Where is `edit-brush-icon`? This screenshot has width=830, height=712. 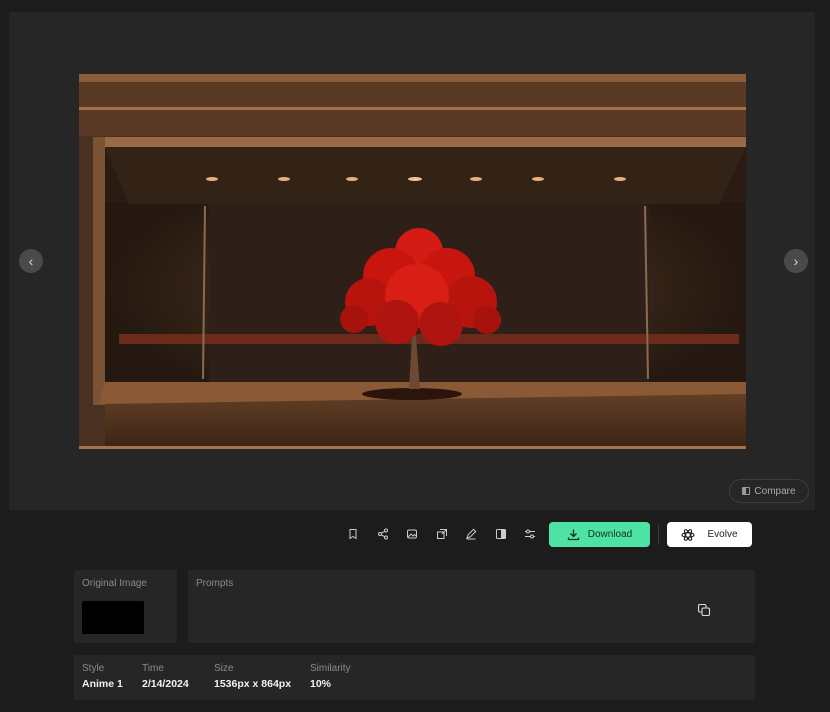
edit-brush-icon is located at coordinates (471, 534).